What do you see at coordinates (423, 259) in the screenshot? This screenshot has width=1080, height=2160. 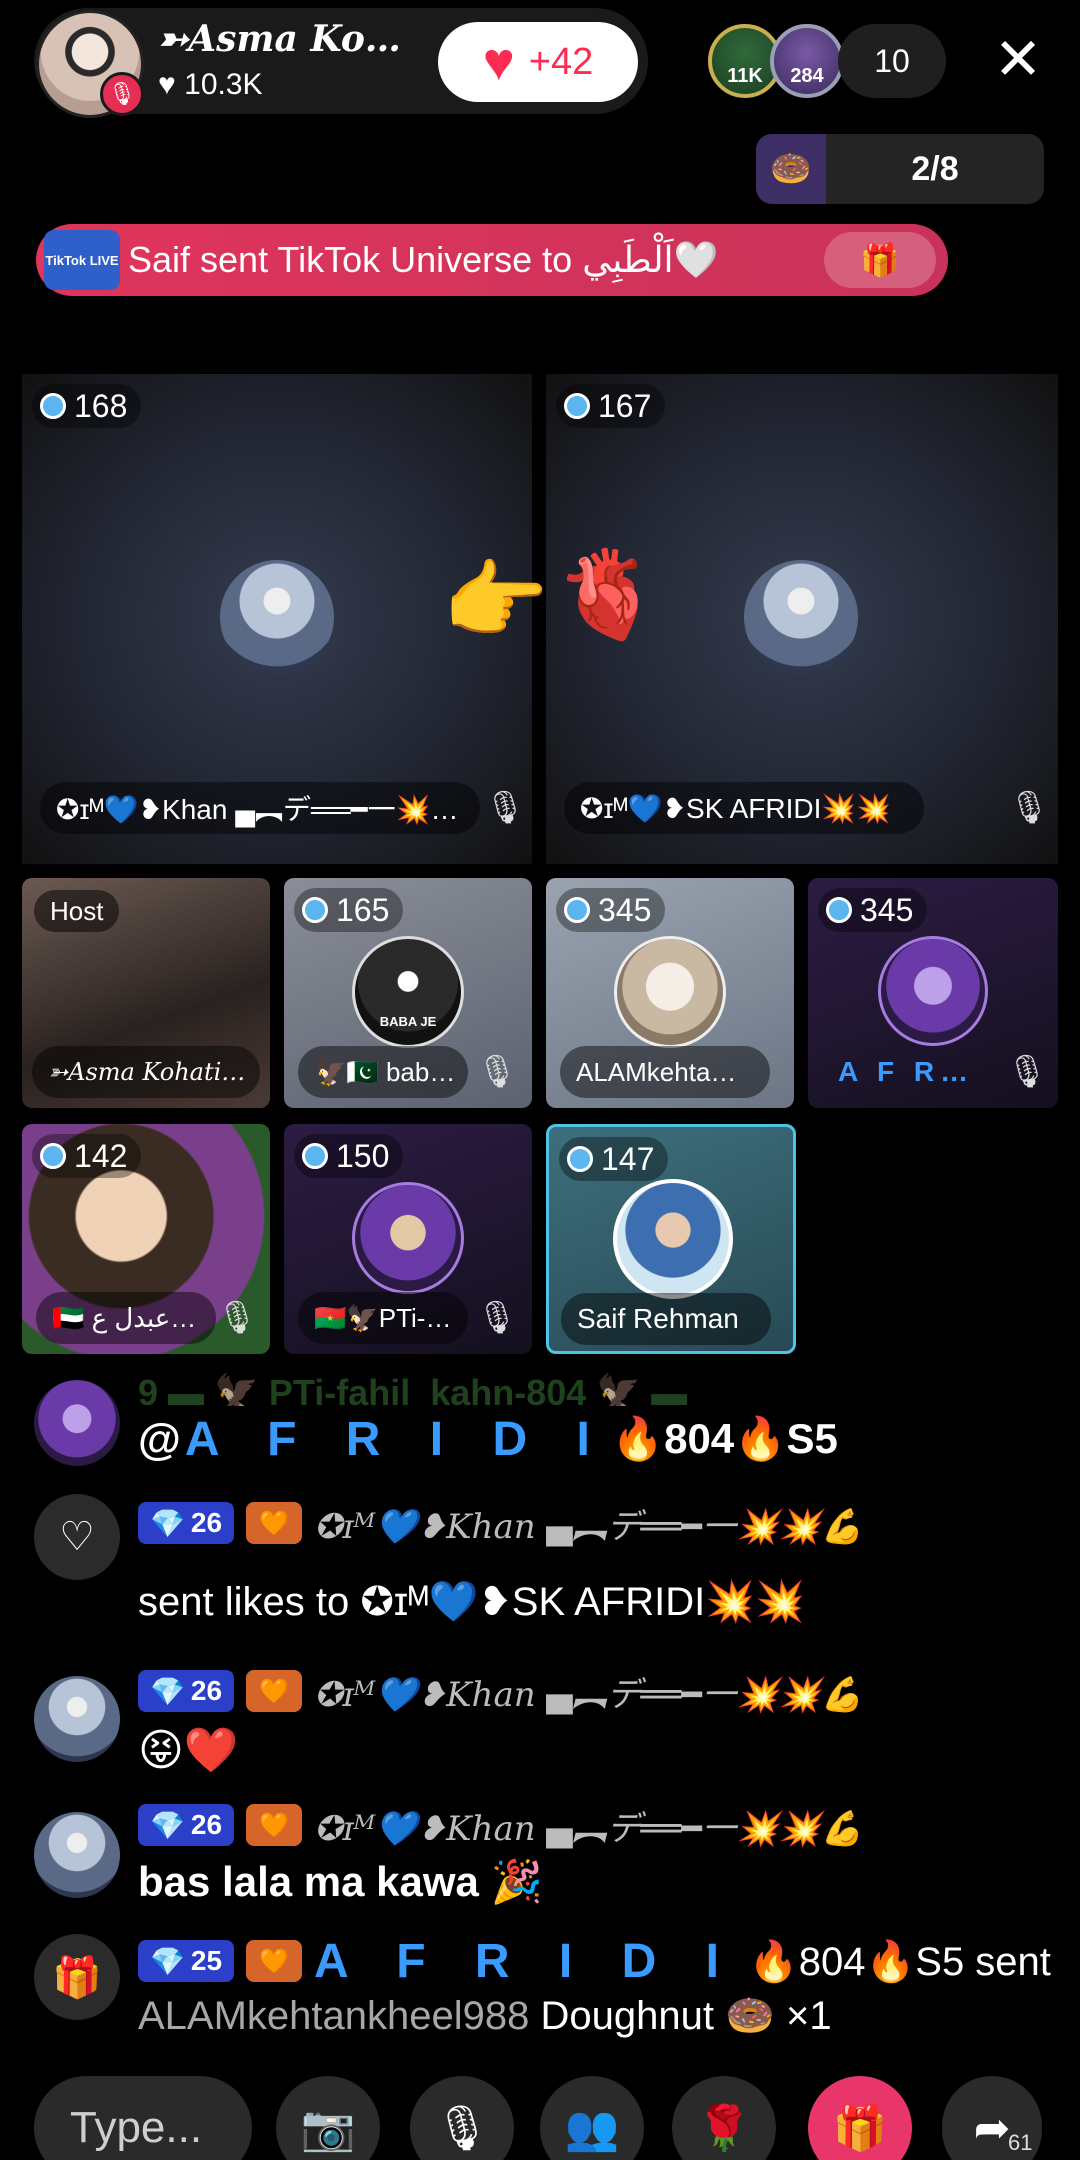 I see `gift-banner-text: Saif sent TikTok Universe to اَلْطَبِي🤍` at bounding box center [423, 259].